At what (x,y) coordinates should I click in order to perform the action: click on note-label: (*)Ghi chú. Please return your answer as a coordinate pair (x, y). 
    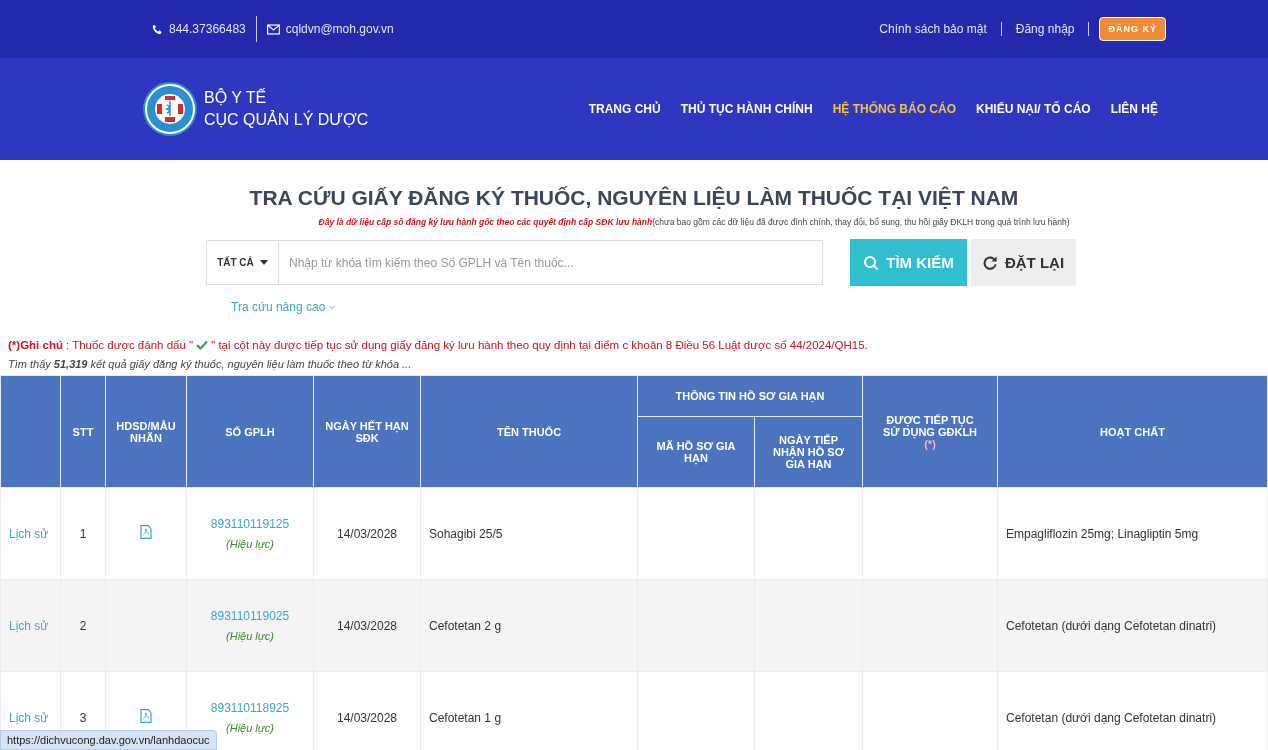
    Looking at the image, I should click on (35, 345).